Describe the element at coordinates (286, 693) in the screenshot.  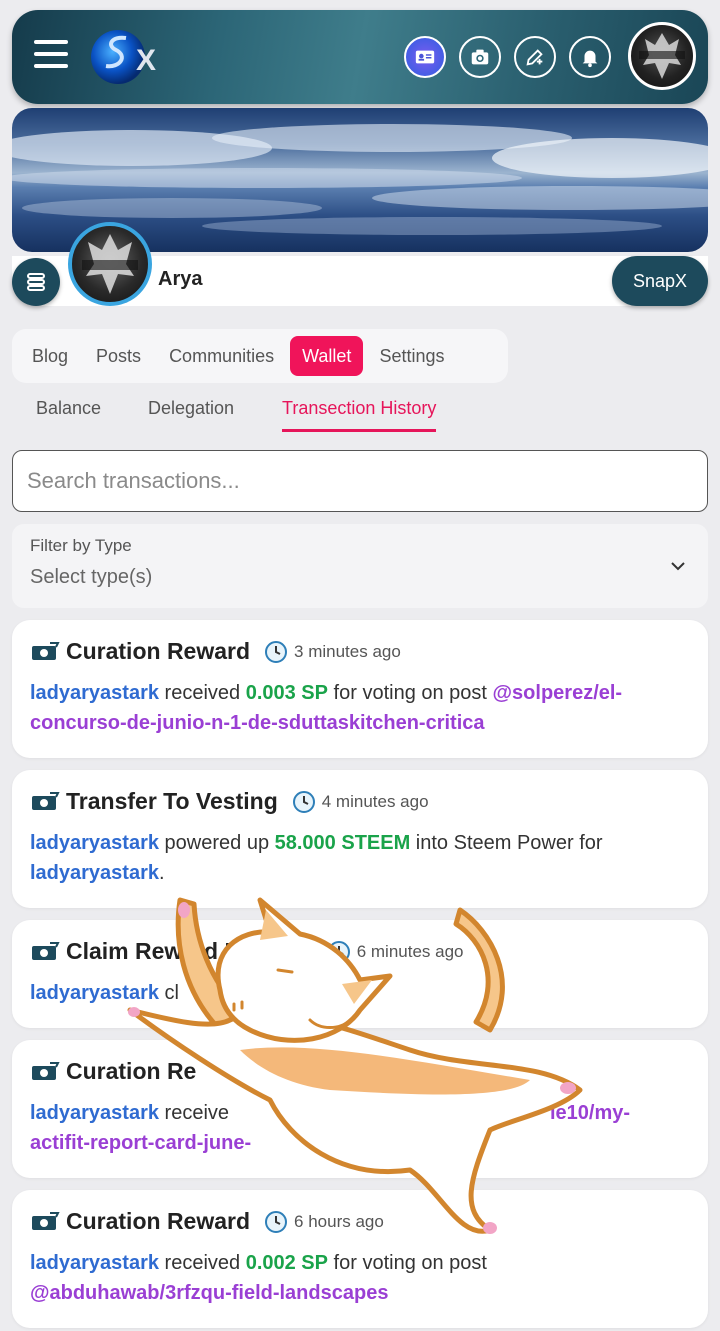
I see `amount: 0.003 SP` at that location.